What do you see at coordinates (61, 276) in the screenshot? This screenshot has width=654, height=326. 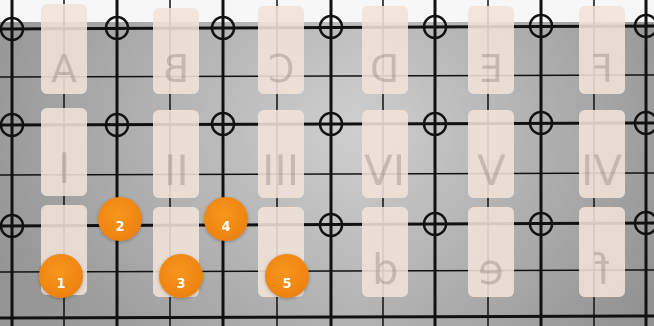 I see `touch-marker-1: 1` at bounding box center [61, 276].